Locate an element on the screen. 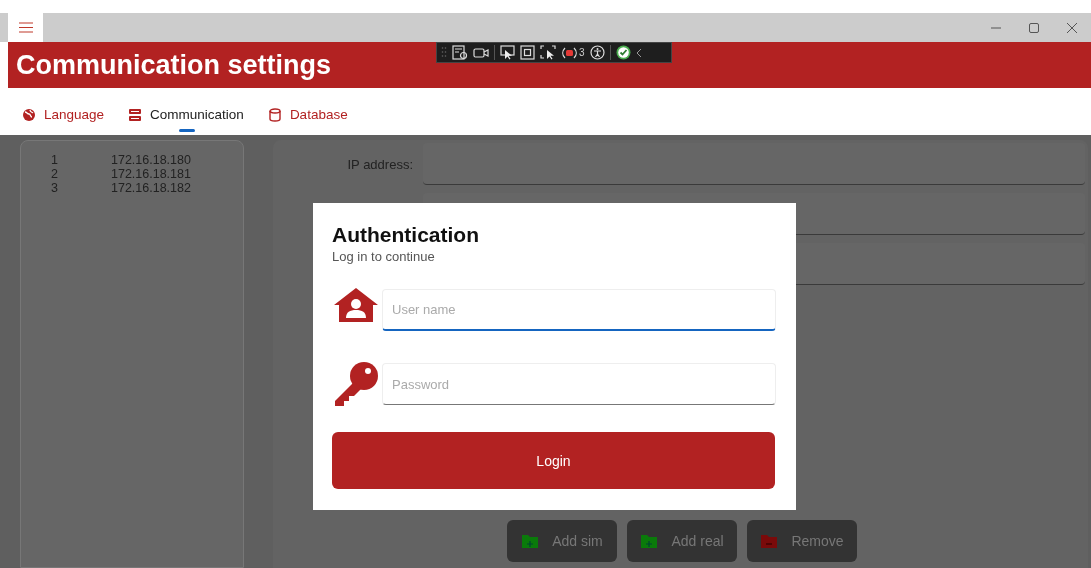  dialog-title: Authentication is located at coordinates (406, 235).